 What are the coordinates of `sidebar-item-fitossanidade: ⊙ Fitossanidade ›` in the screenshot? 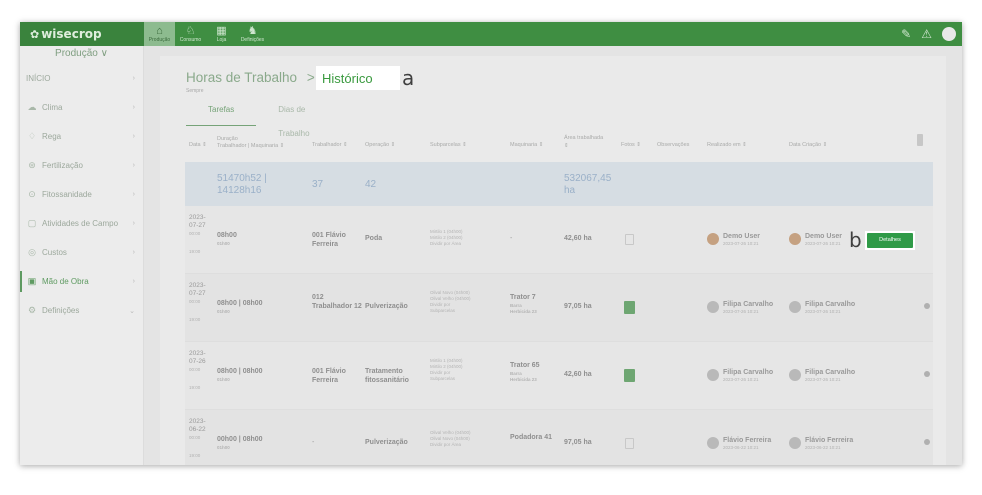 It's located at (81, 194).